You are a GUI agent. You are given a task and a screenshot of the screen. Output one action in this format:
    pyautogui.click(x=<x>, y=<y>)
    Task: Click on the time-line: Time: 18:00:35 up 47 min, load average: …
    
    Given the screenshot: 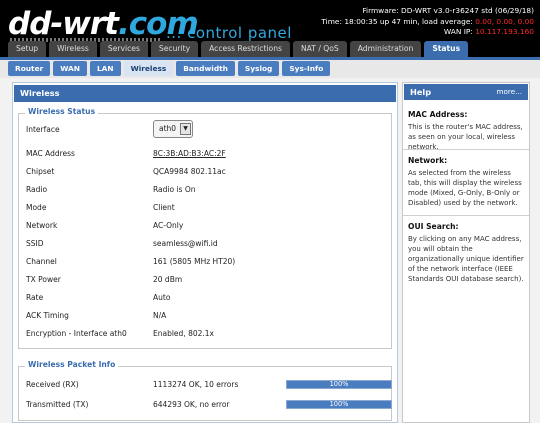 What is the action you would take?
    pyautogui.click(x=427, y=21)
    